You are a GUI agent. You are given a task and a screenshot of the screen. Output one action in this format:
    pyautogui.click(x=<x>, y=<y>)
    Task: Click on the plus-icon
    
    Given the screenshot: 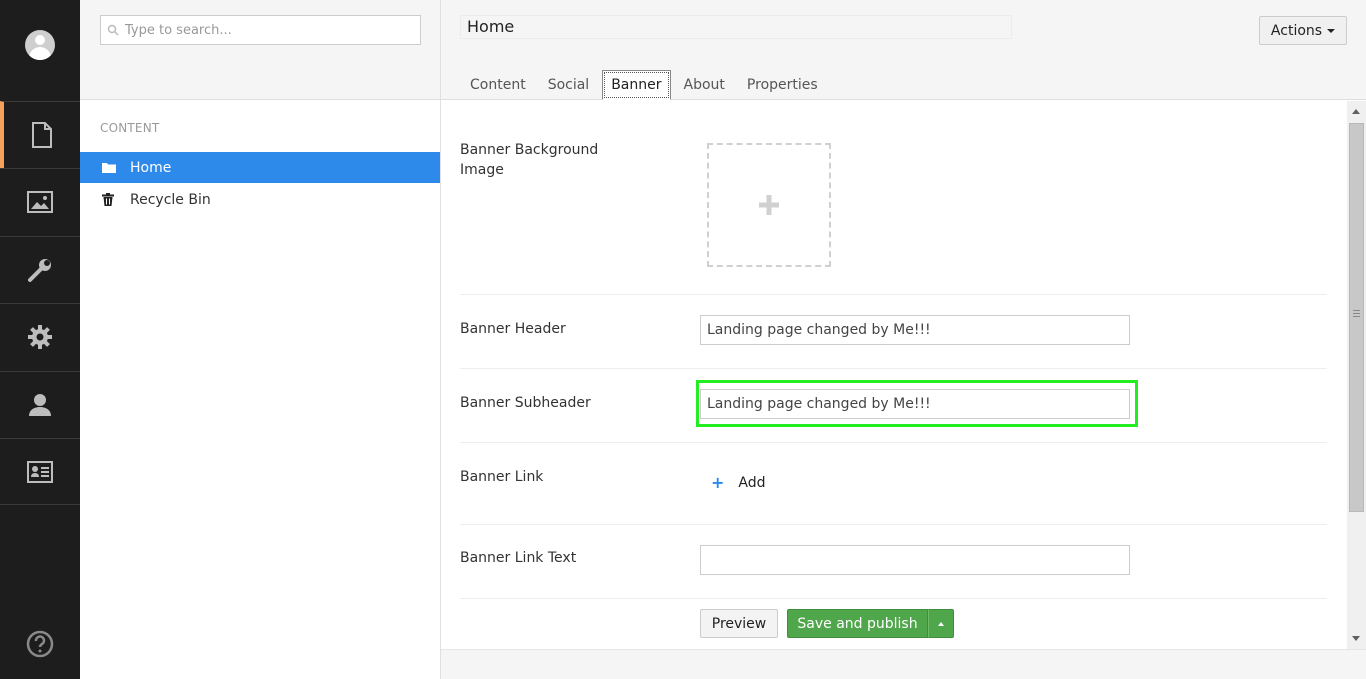 What is the action you would take?
    pyautogui.click(x=769, y=205)
    